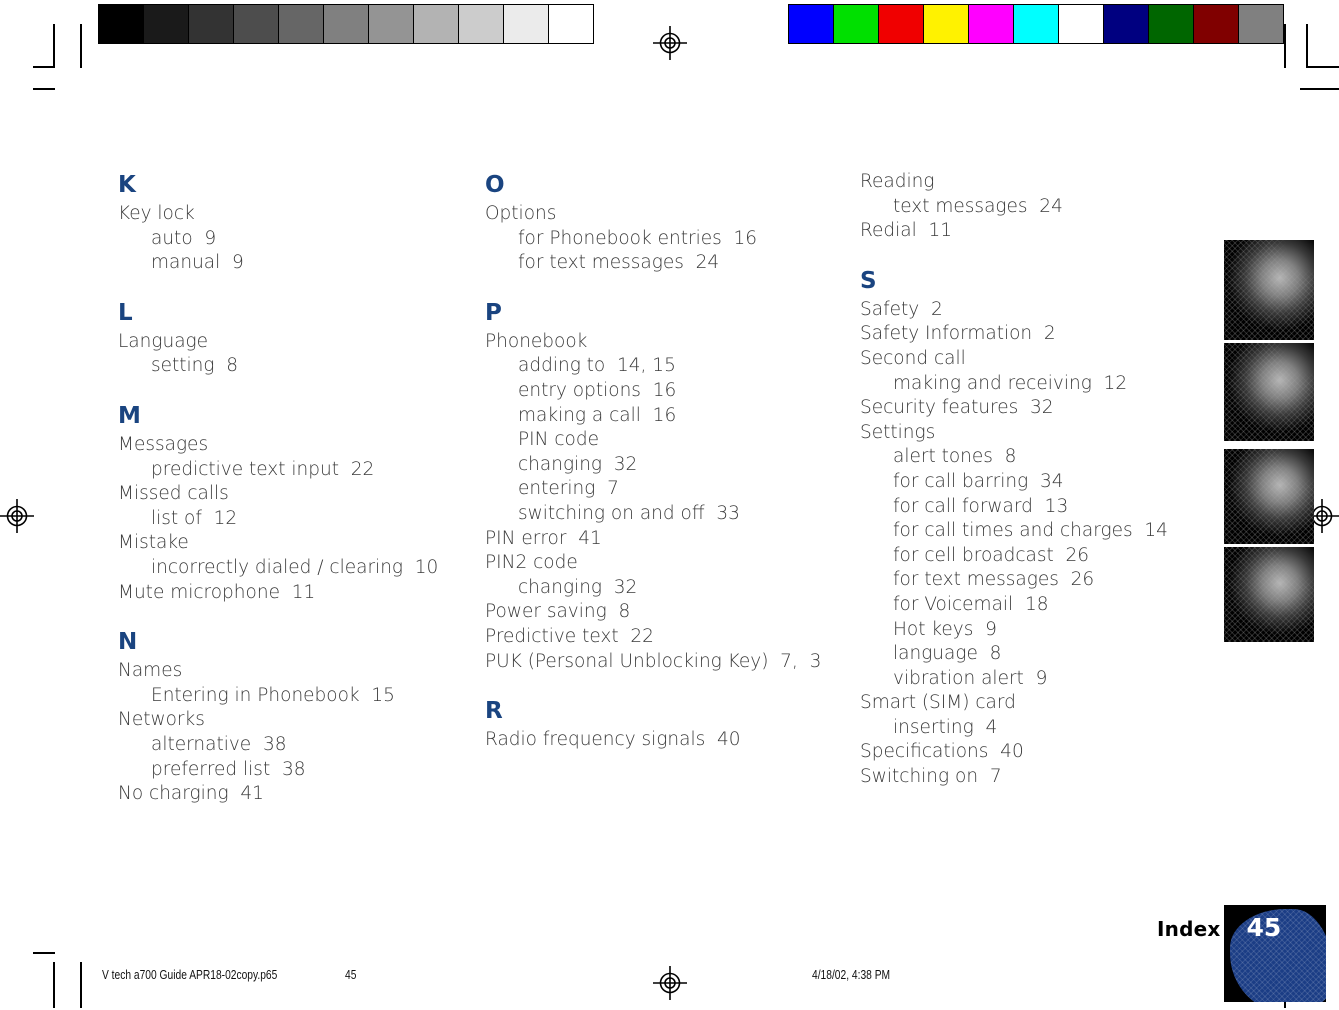  Describe the element at coordinates (1269, 442) in the screenshot. I see `halftone-test-strip-group` at that location.